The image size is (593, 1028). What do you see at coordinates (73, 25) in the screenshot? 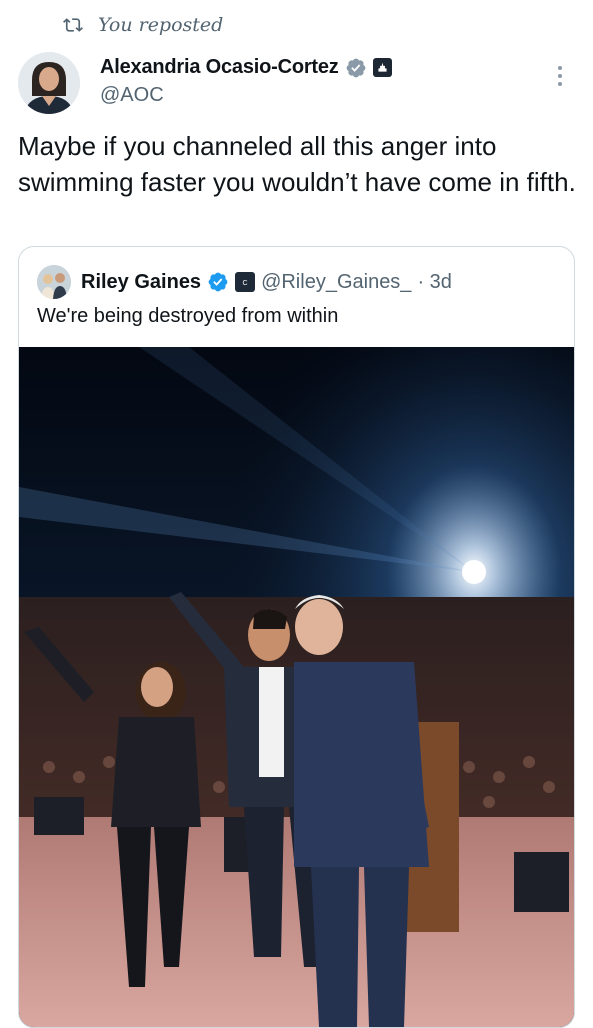
I see `repost-icon` at bounding box center [73, 25].